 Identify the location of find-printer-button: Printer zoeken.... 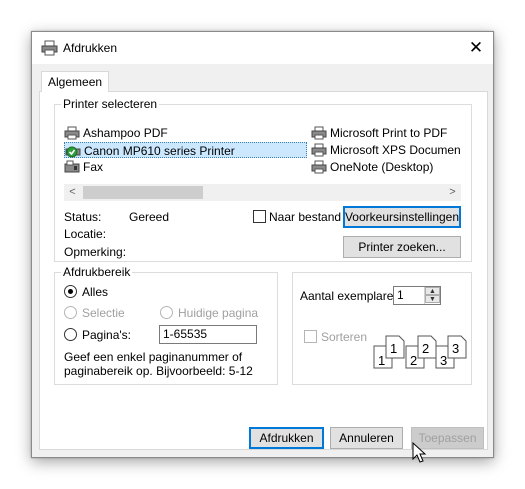
(402, 247).